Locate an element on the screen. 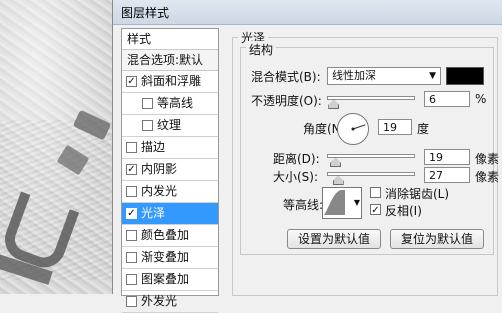 This screenshot has width=502, height=313. style-item-label: 渐变叠加 is located at coordinates (165, 257).